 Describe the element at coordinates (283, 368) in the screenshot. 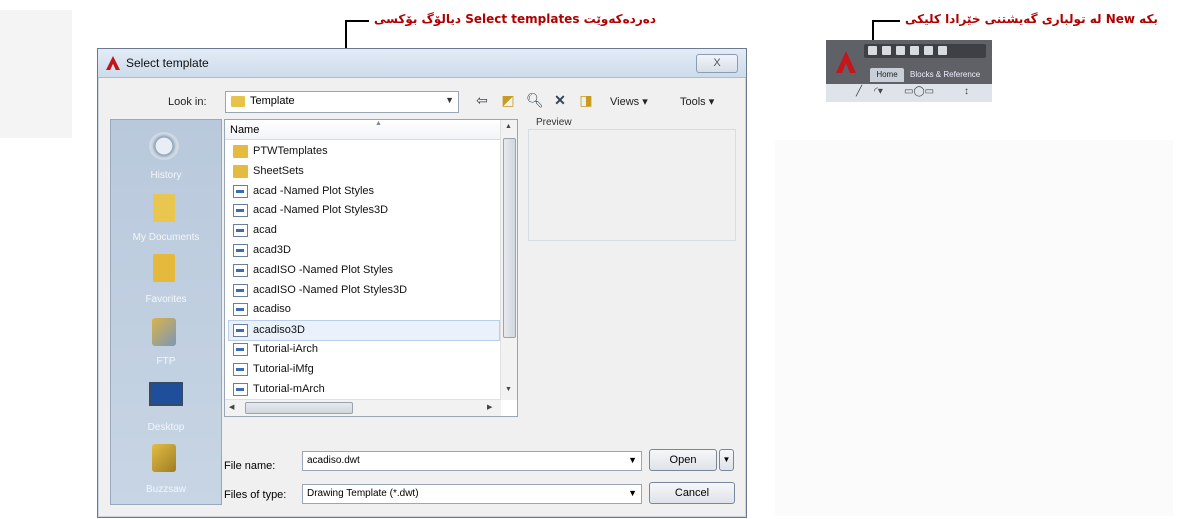

I see `file-name: Tutorial-iMfg` at that location.